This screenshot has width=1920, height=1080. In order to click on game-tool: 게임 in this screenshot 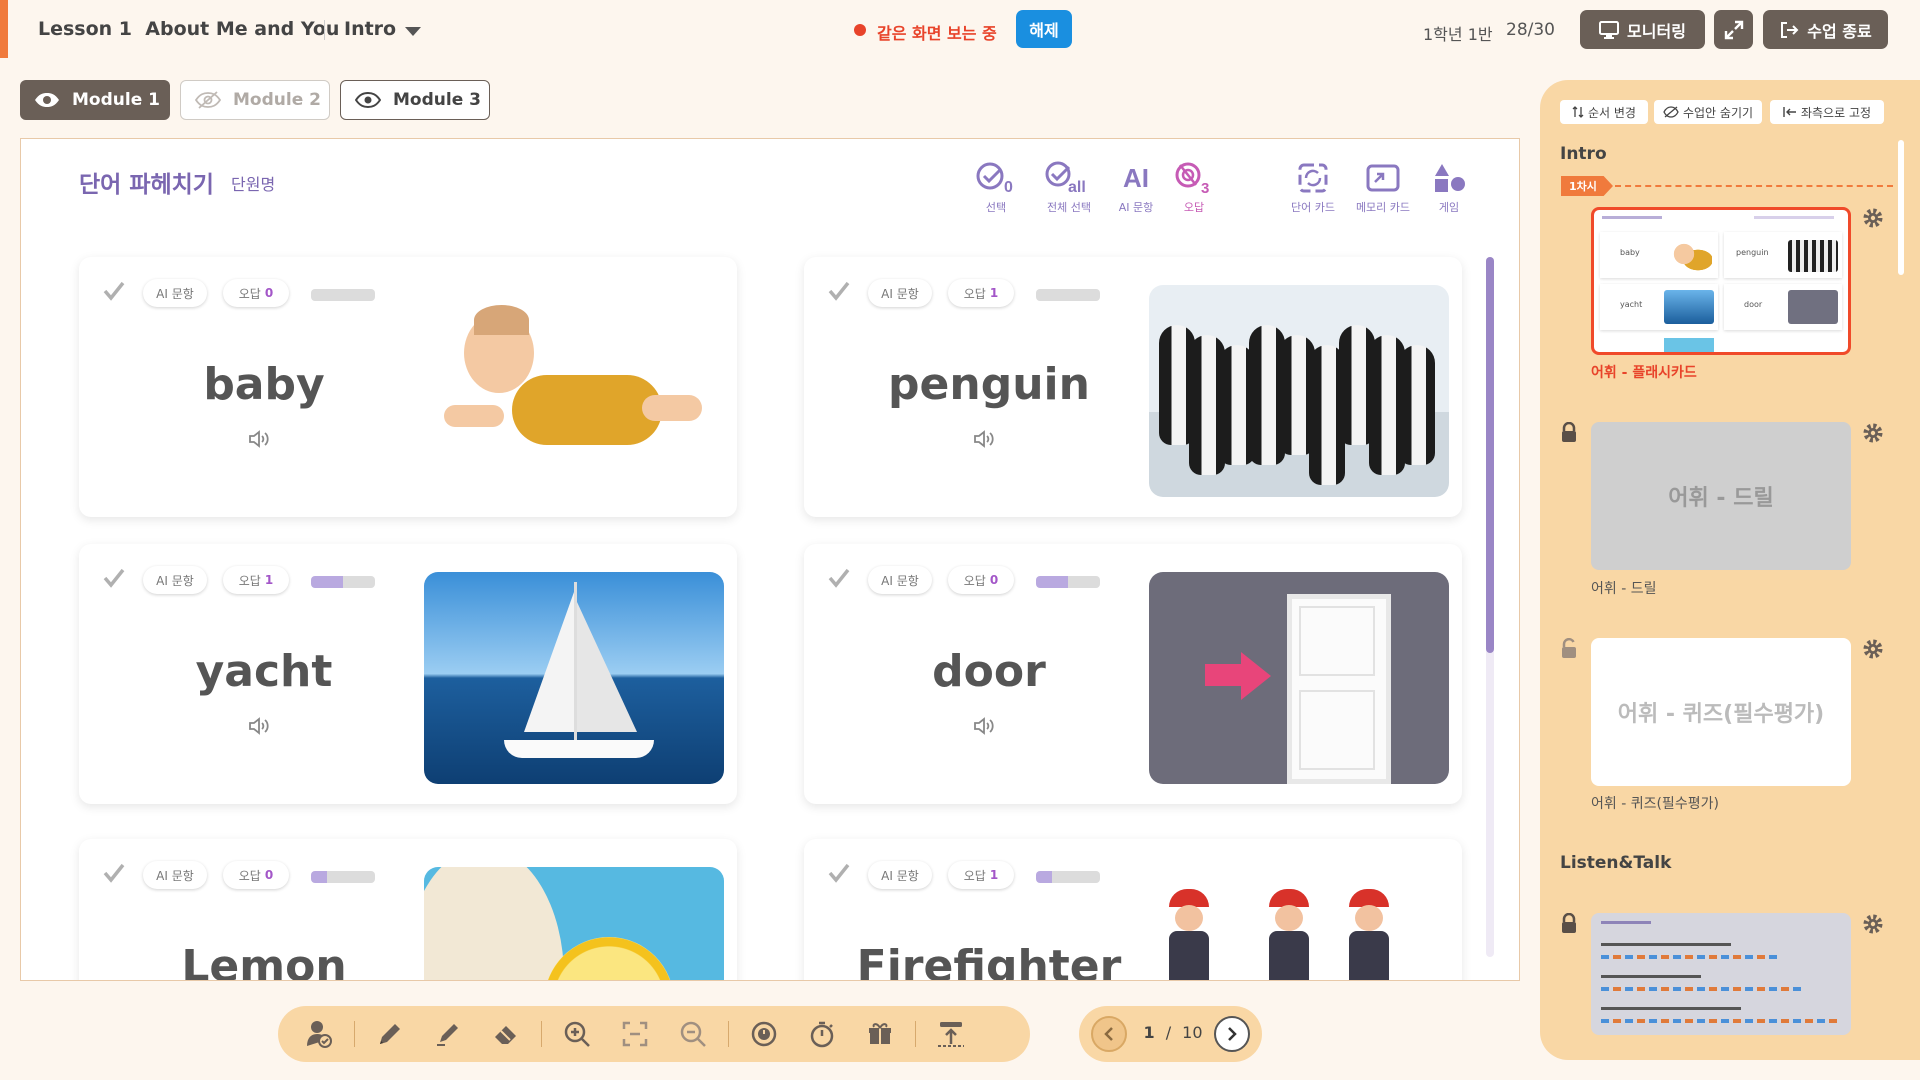, I will do `click(1449, 187)`.